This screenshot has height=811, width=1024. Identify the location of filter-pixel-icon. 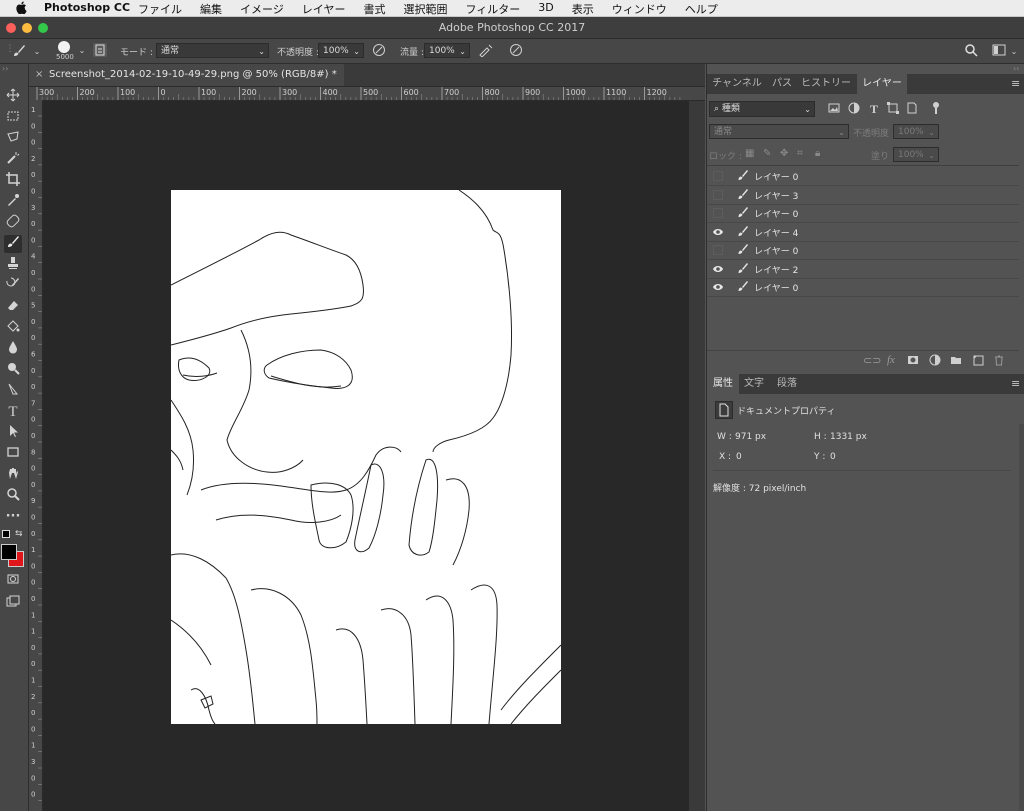
(834, 109).